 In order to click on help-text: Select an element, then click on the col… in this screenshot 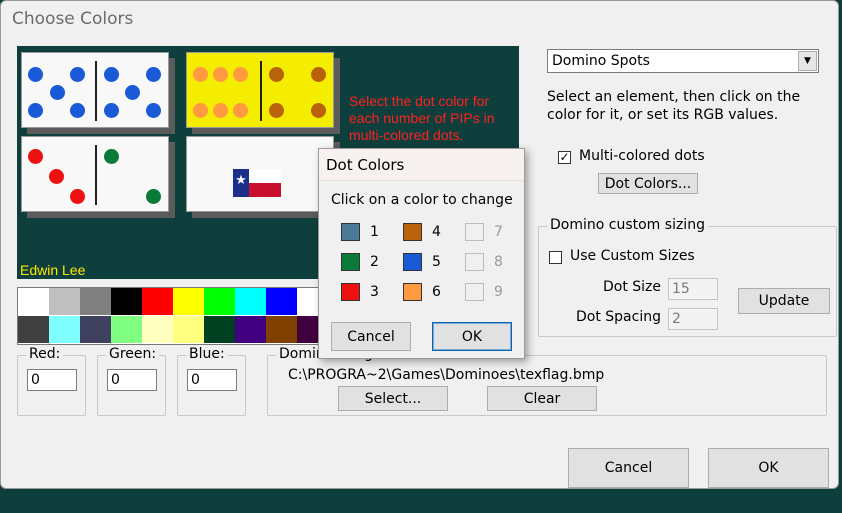, I will do `click(674, 106)`.